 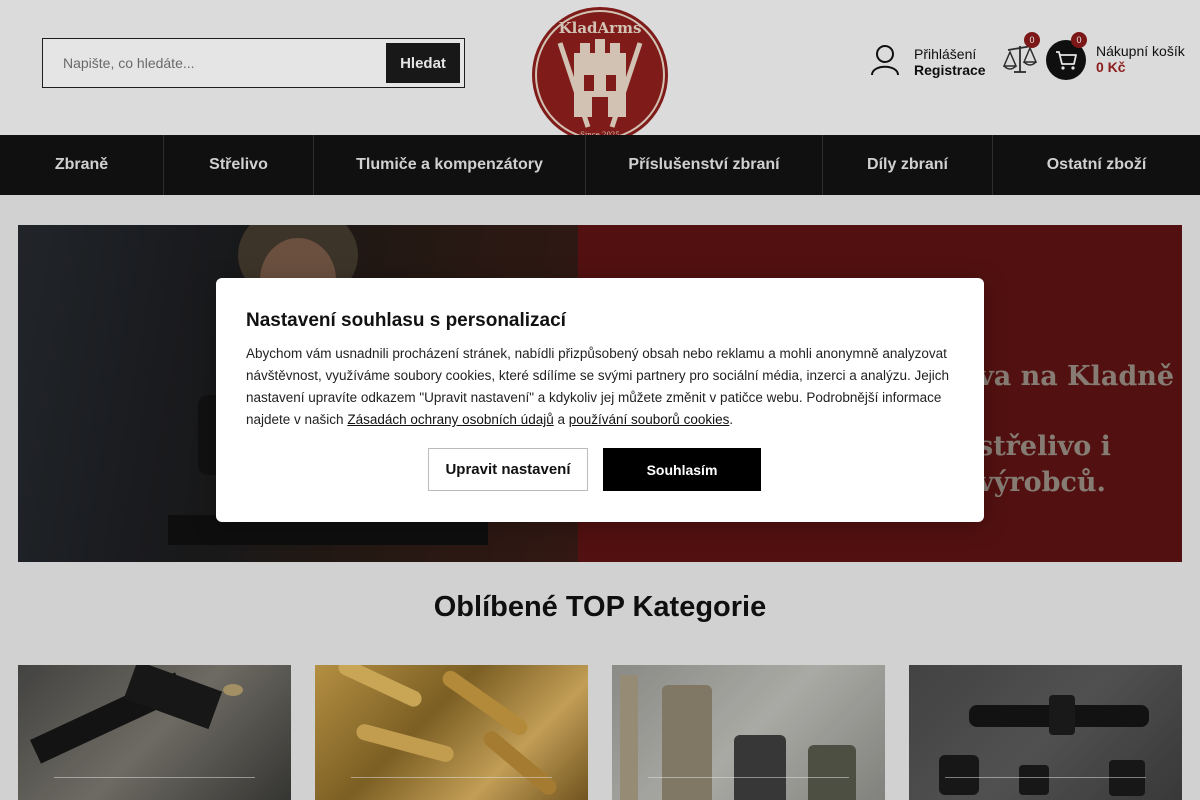 What do you see at coordinates (731, 419) in the screenshot?
I see `modal-text-end: .` at bounding box center [731, 419].